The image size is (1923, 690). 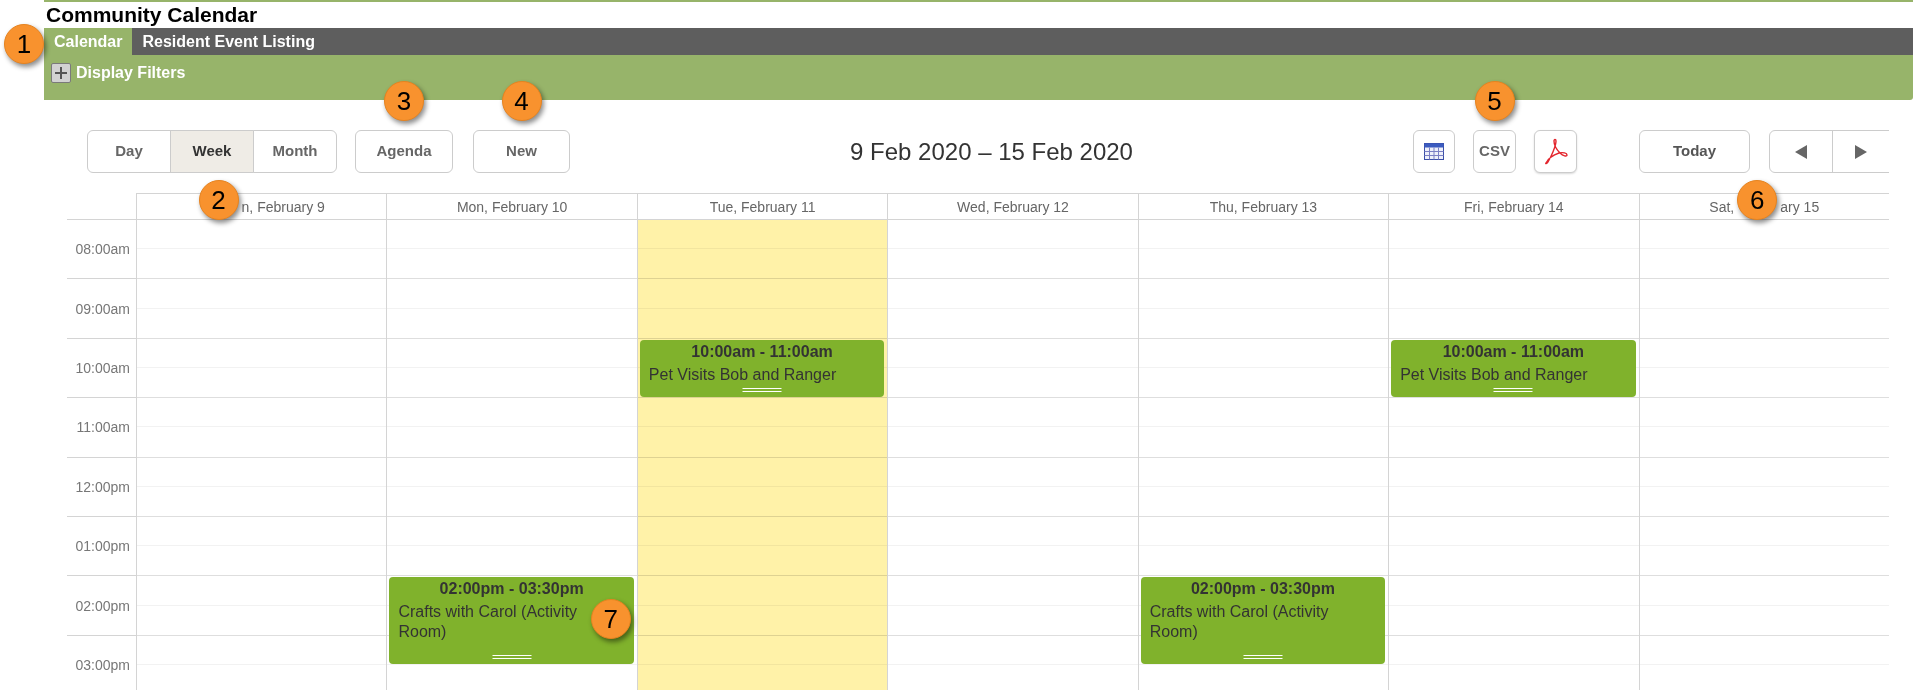 I want to click on event-card: 02:00pm - 03:30pm Crafts with Carol (Activity Room), so click(x=1263, y=621).